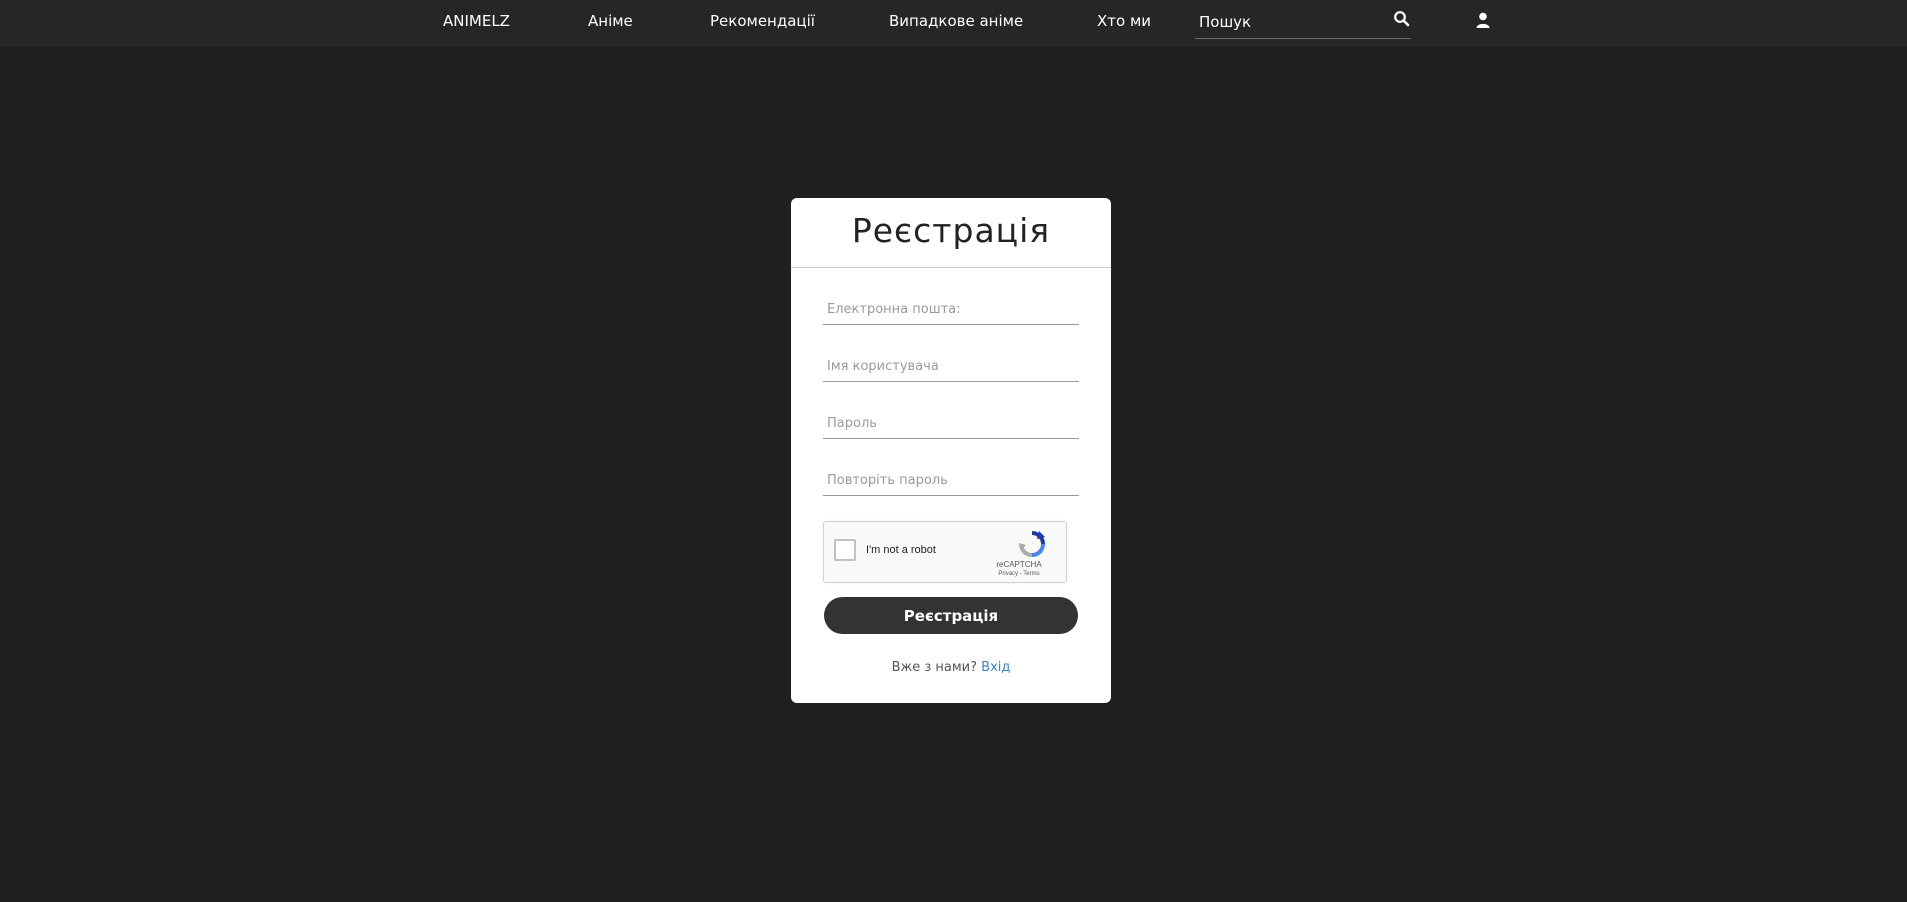  Describe the element at coordinates (476, 21) in the screenshot. I see `brand-logo: ANIMELZ` at that location.